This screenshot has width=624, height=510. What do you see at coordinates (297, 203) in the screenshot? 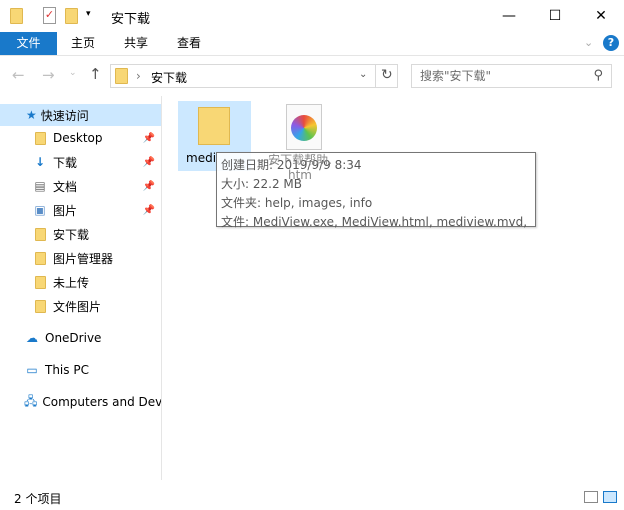
I see `tooltip-folders: 文件夹: help, images, info` at bounding box center [297, 203].